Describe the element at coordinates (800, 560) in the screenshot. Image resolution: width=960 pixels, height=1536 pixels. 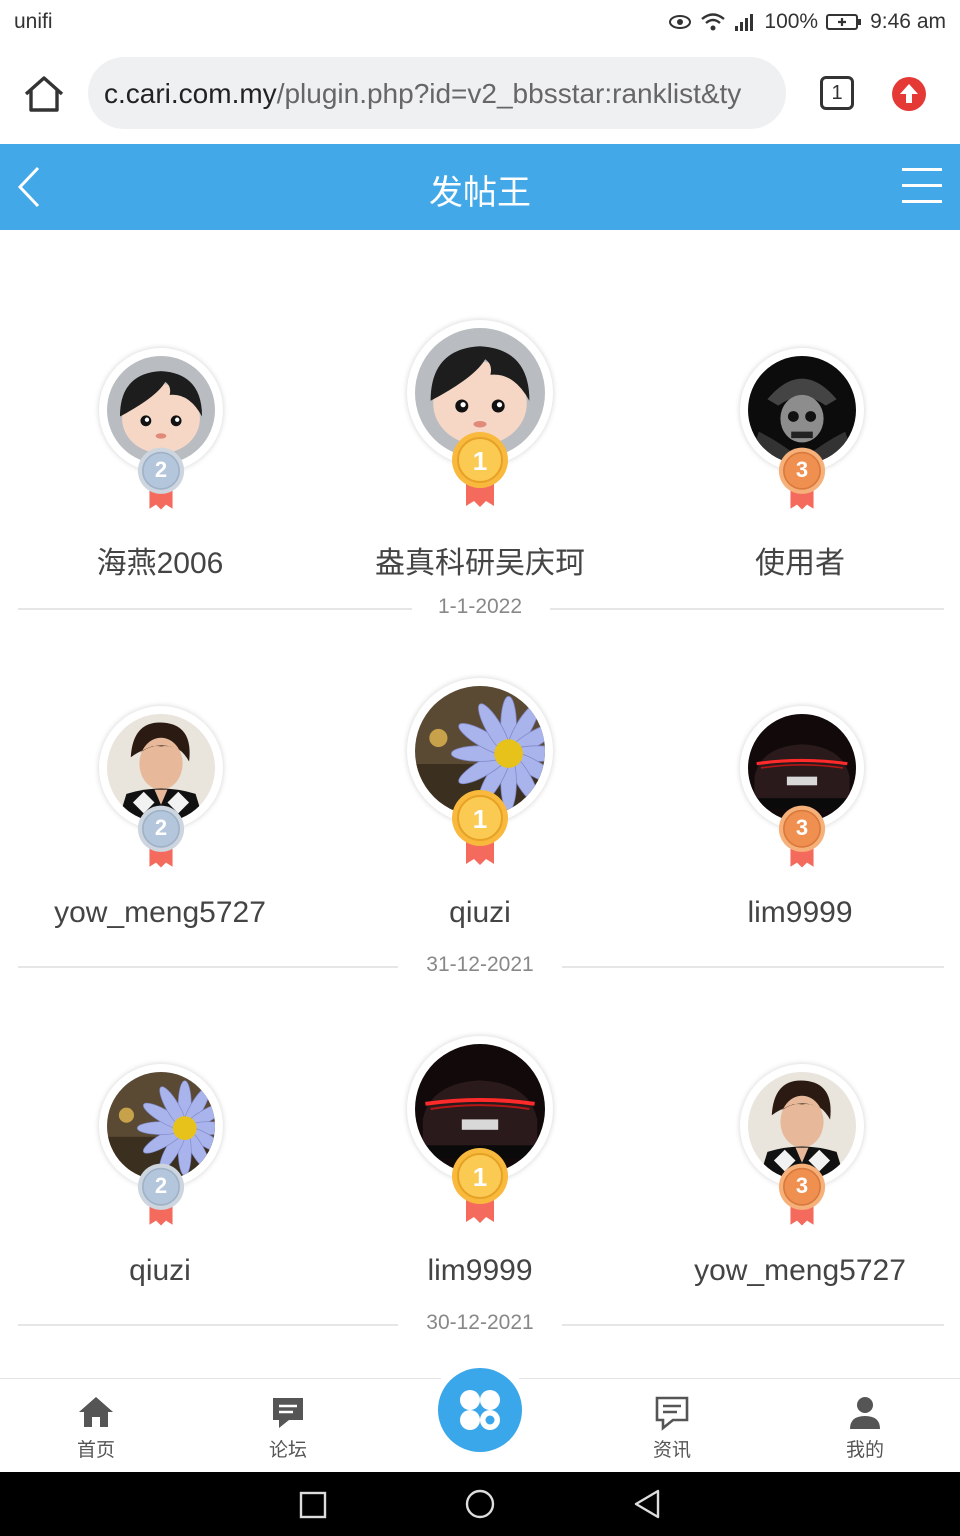
I see `username: 使用者` at that location.